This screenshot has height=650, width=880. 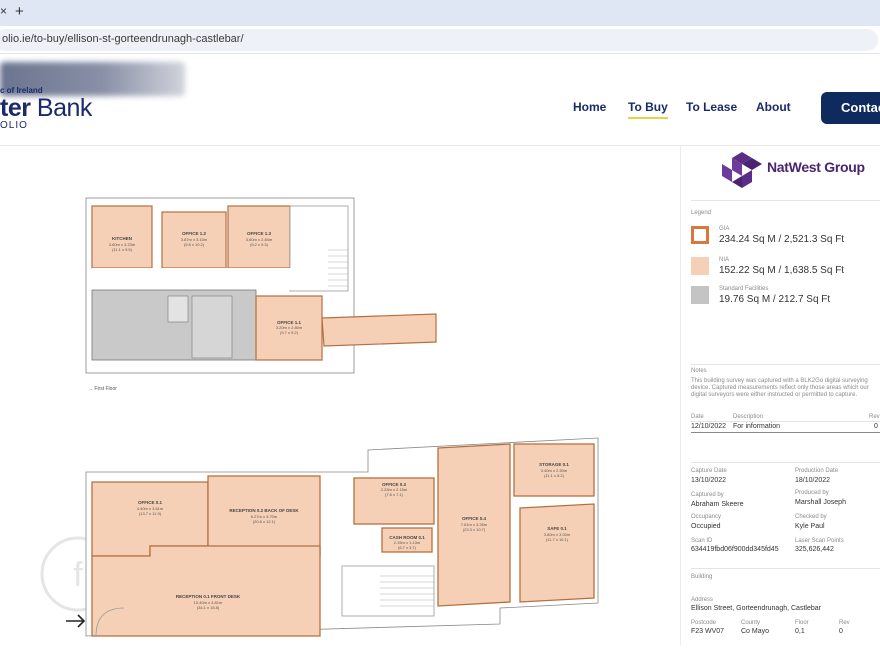 I want to click on logo-bold: ter, so click(x=15, y=108).